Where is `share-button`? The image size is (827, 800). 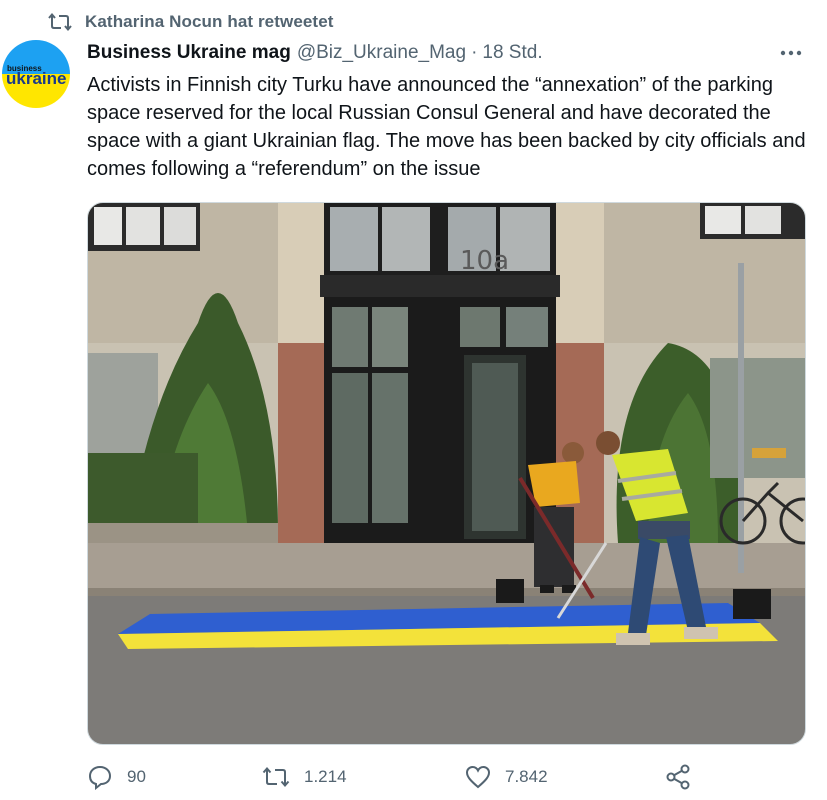
share-button is located at coordinates (678, 777).